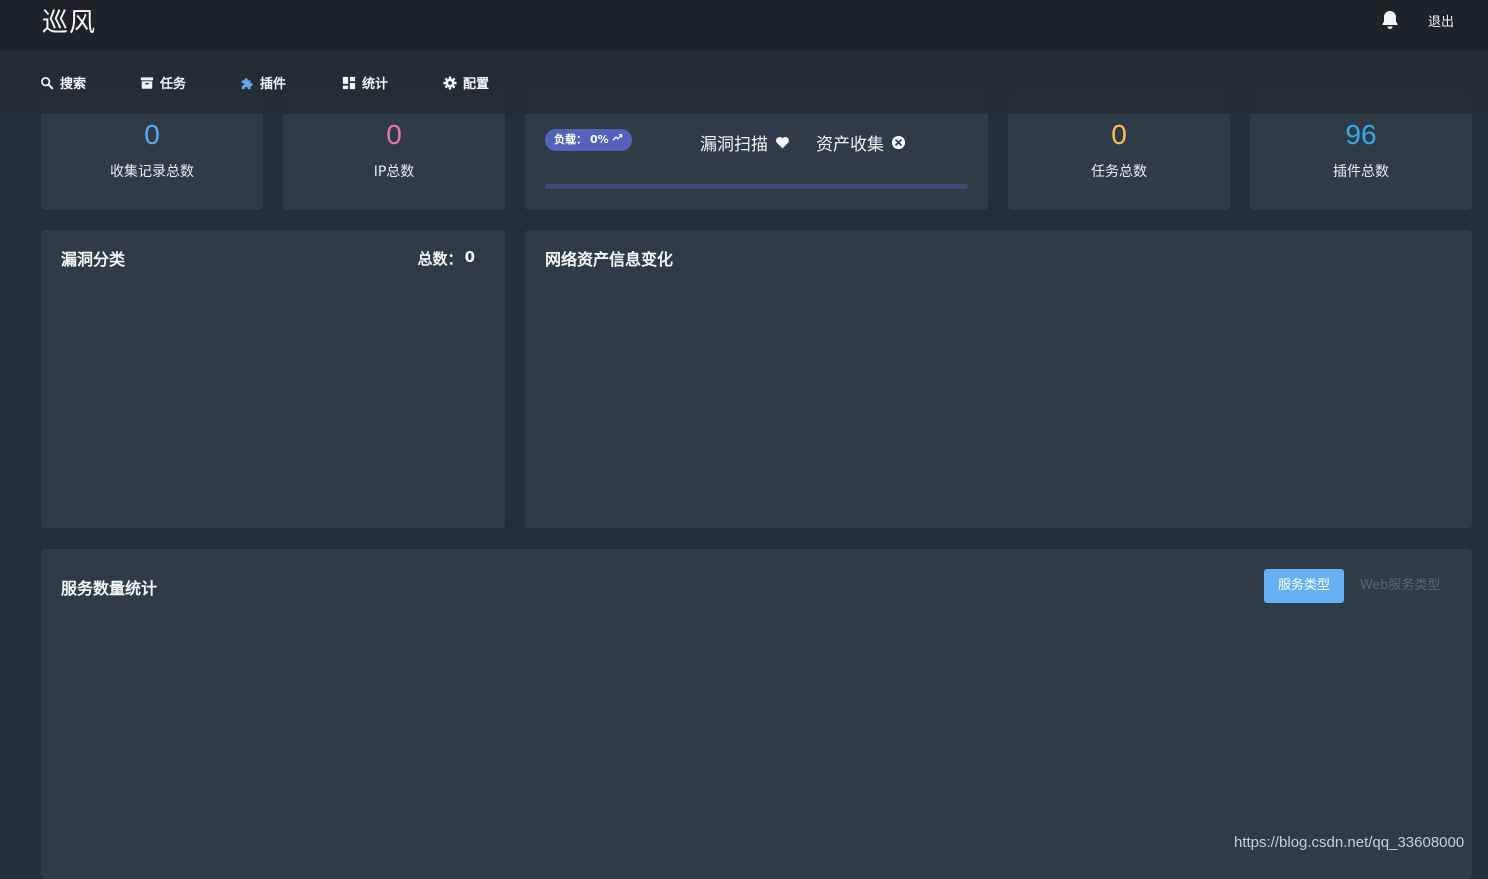 The height and width of the screenshot is (879, 1488). What do you see at coordinates (1349, 842) in the screenshot?
I see `watermark: https://blog.csdn.net/qq_33608000` at bounding box center [1349, 842].